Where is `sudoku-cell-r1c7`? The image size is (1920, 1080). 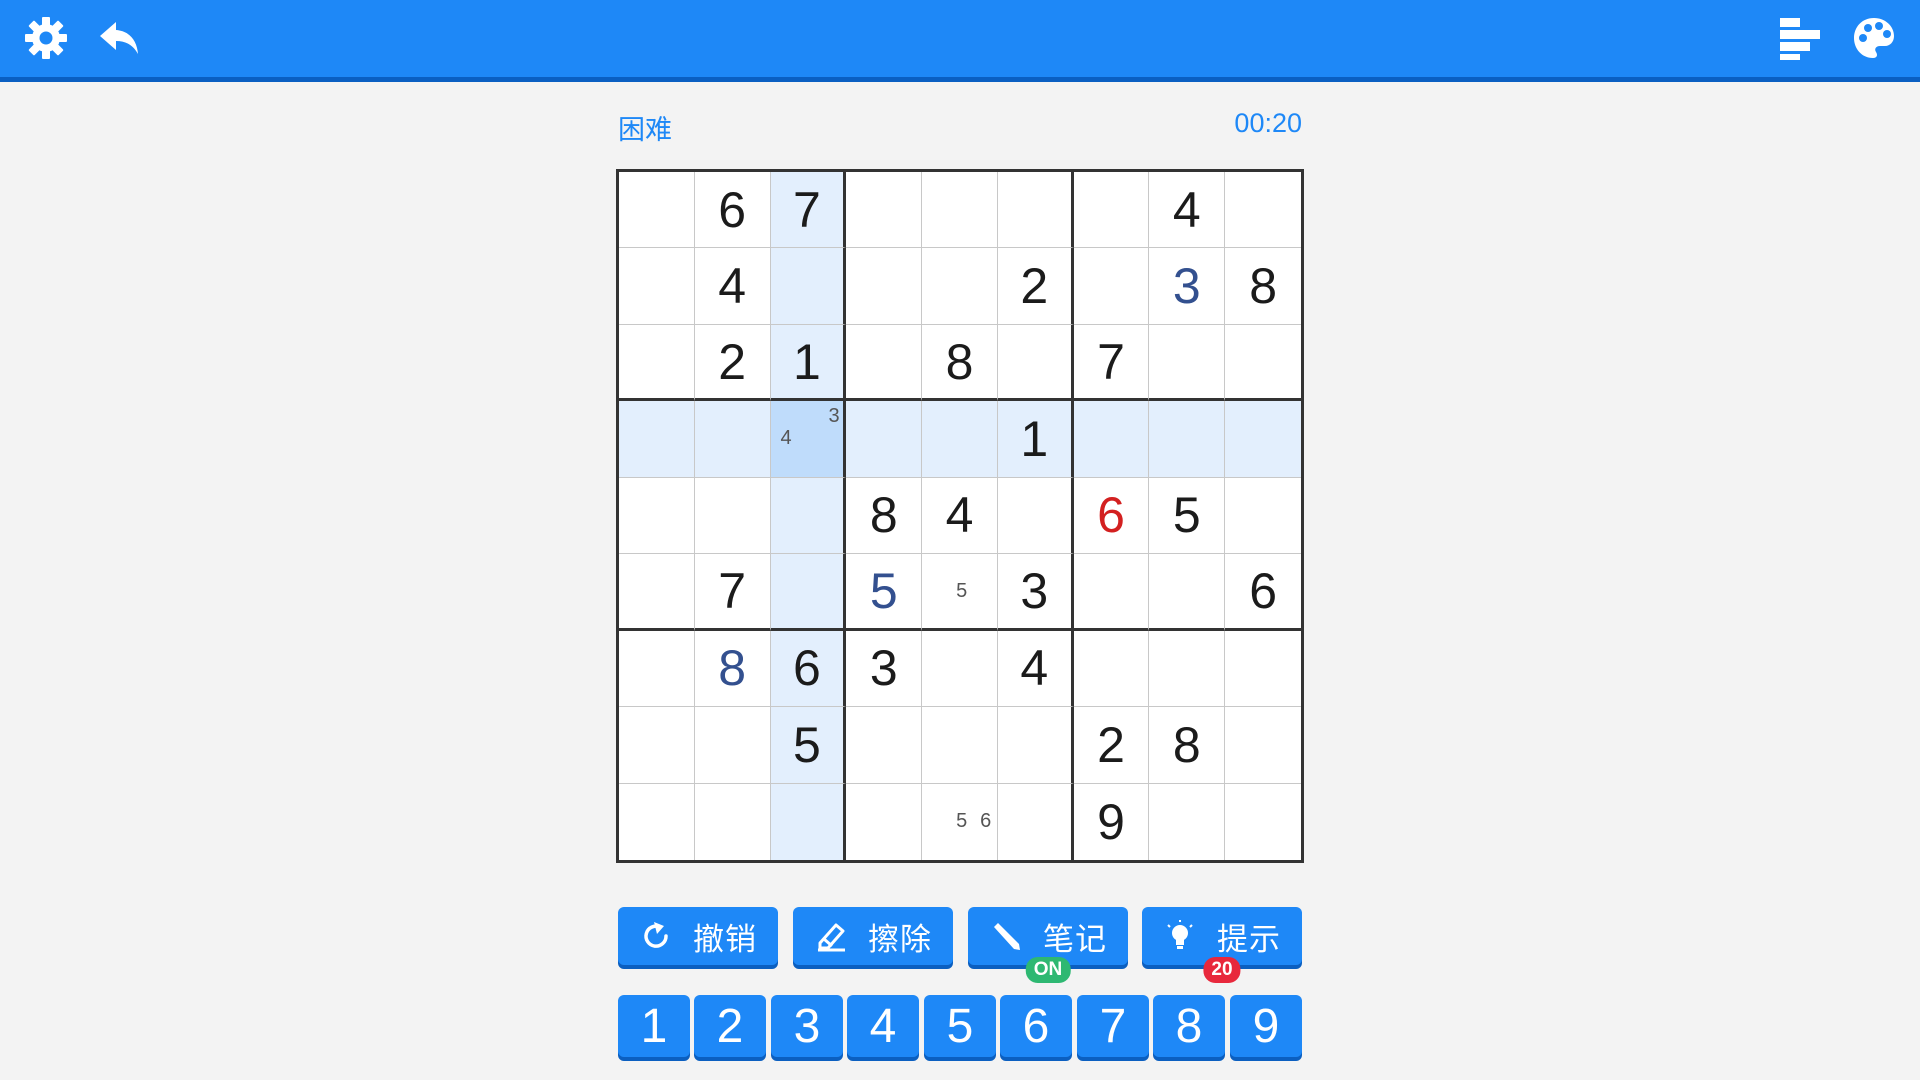 sudoku-cell-r1c7 is located at coordinates (1111, 210).